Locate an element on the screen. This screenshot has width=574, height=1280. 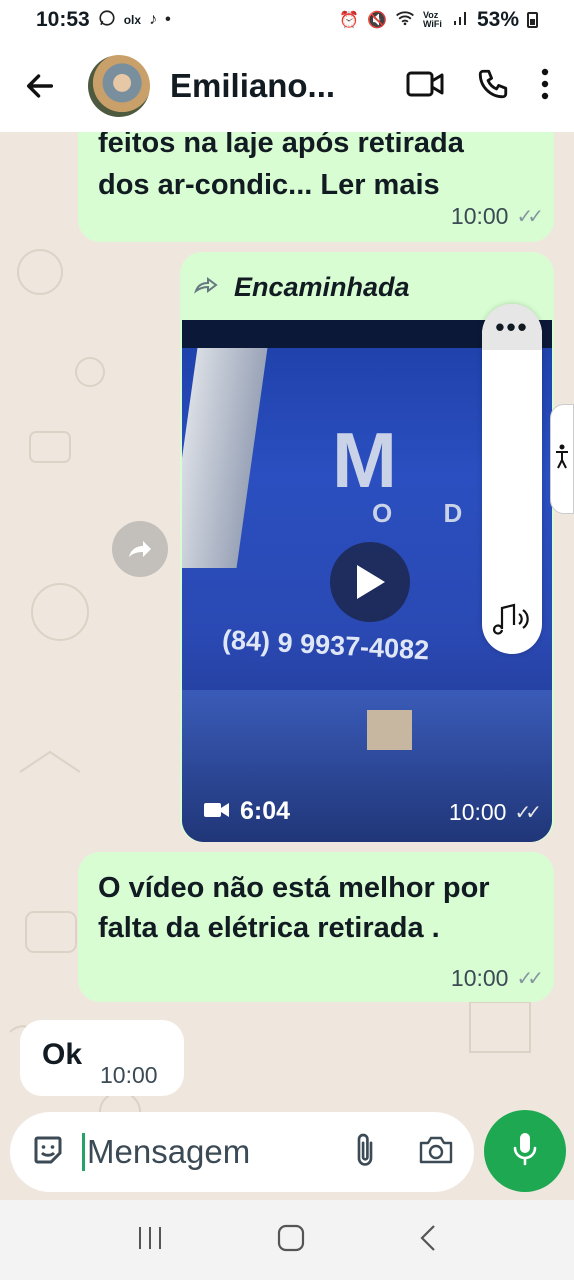
message-input: Mensagem is located at coordinates (192, 1152).